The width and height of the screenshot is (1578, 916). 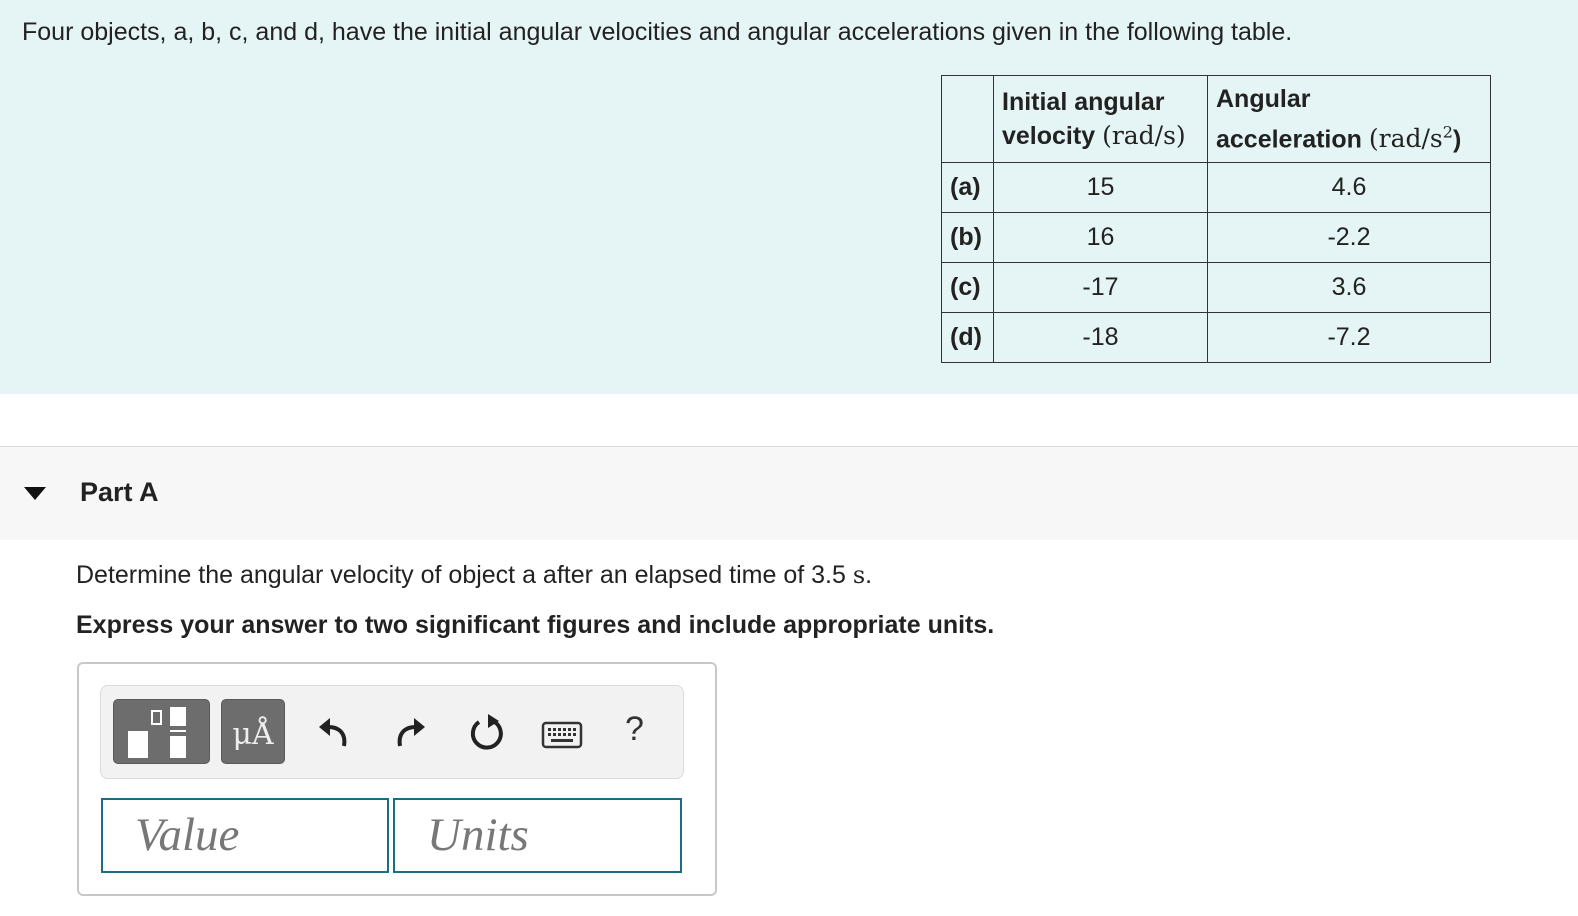 I want to click on help-button: ?, so click(x=634, y=729).